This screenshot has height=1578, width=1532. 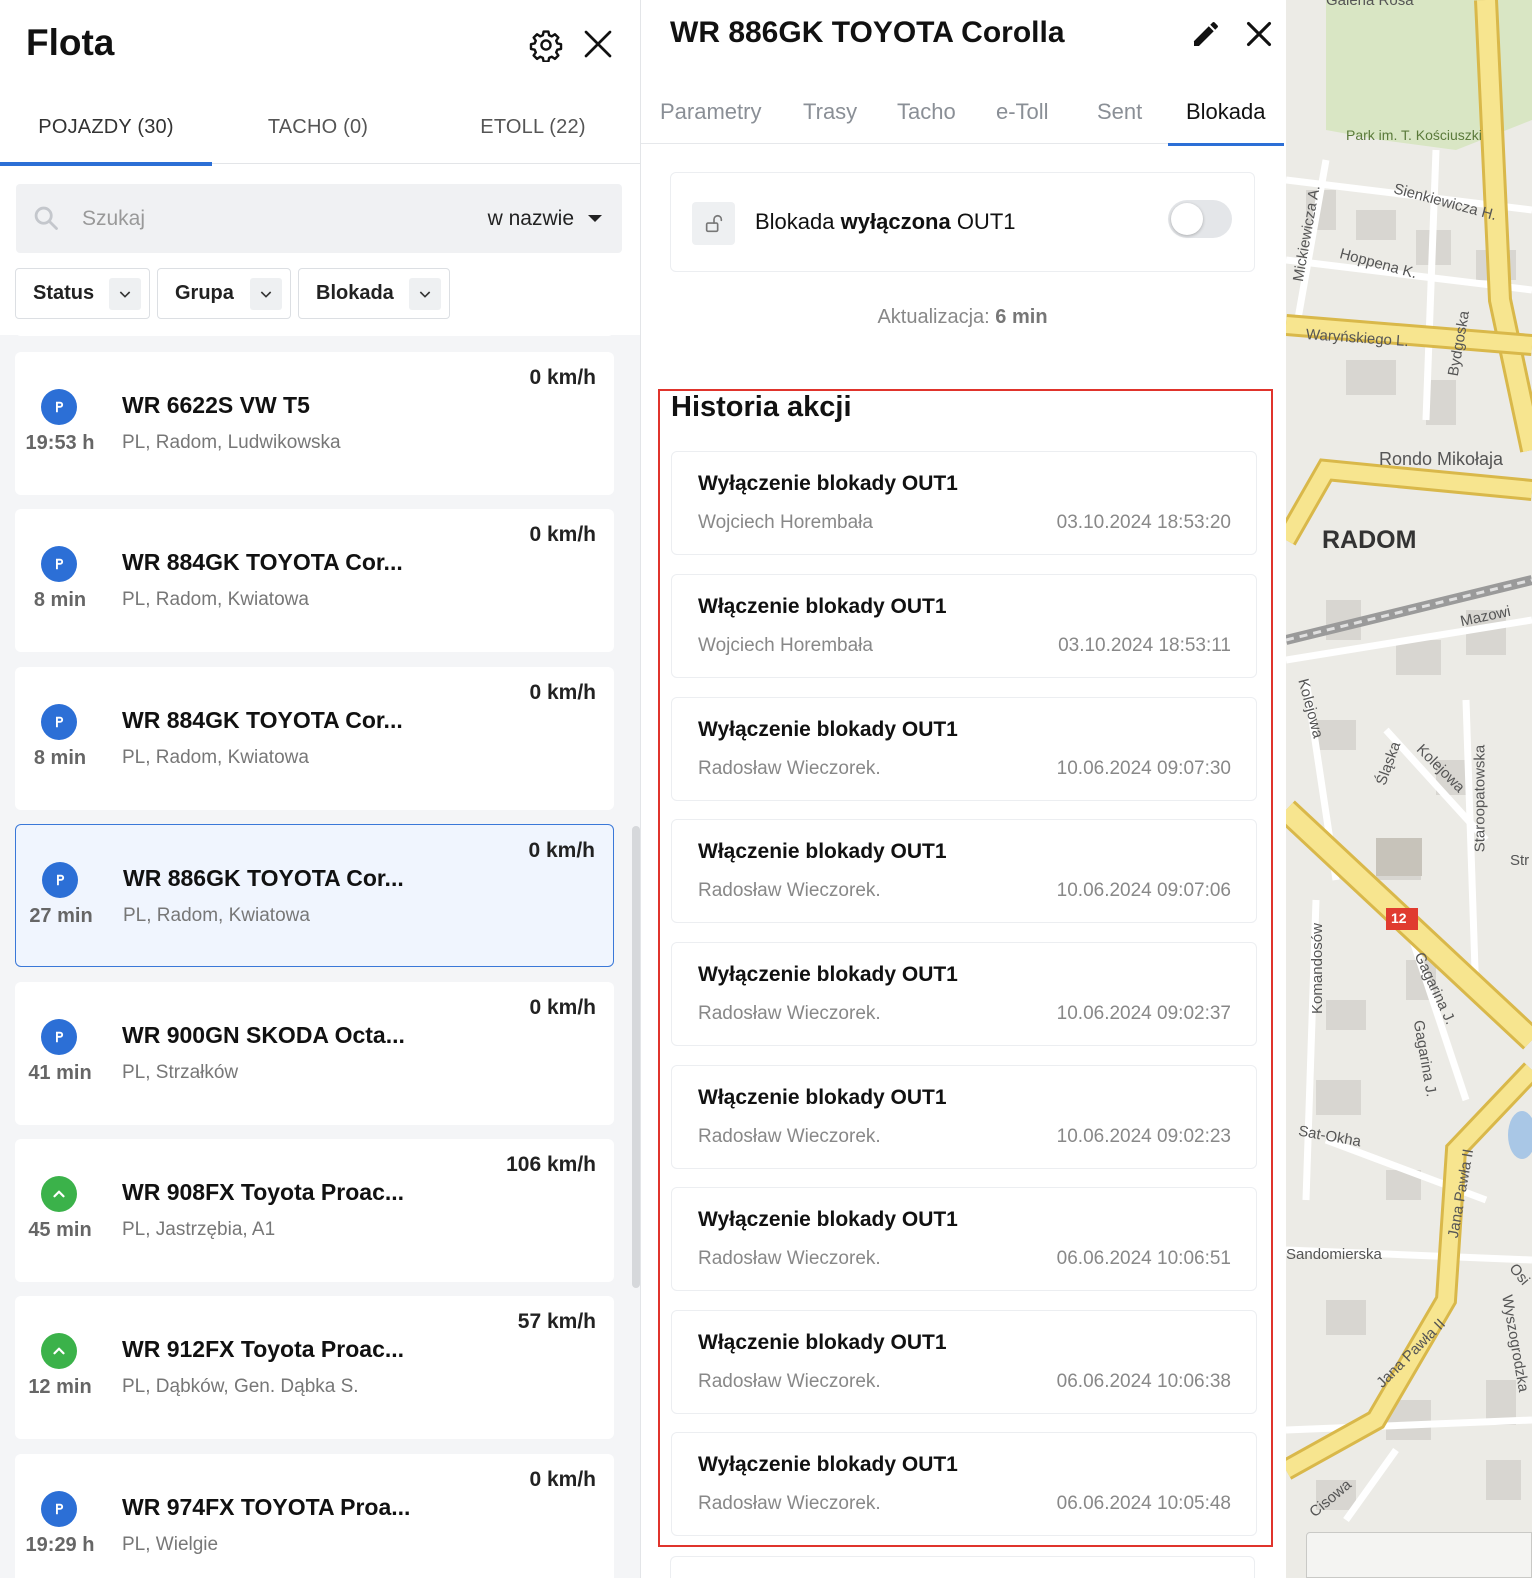 What do you see at coordinates (1520, 1135) in the screenshot?
I see `water-area` at bounding box center [1520, 1135].